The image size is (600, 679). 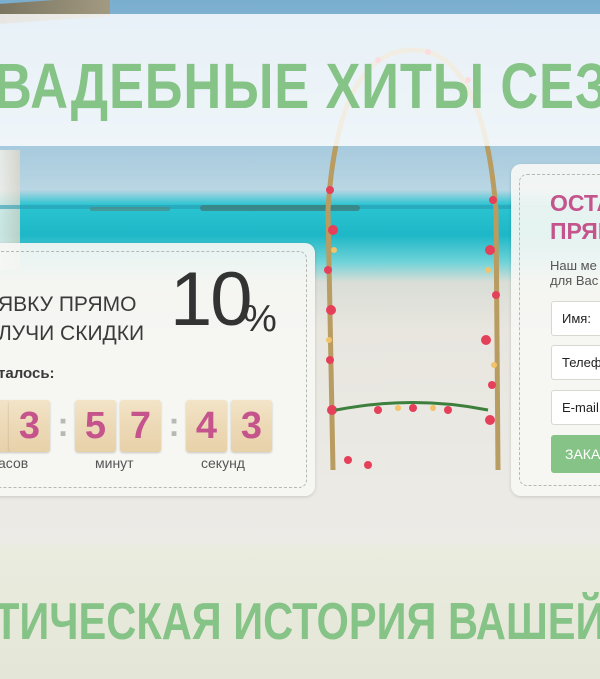 I want to click on unit-minutes-label: минут, so click(x=114, y=463).